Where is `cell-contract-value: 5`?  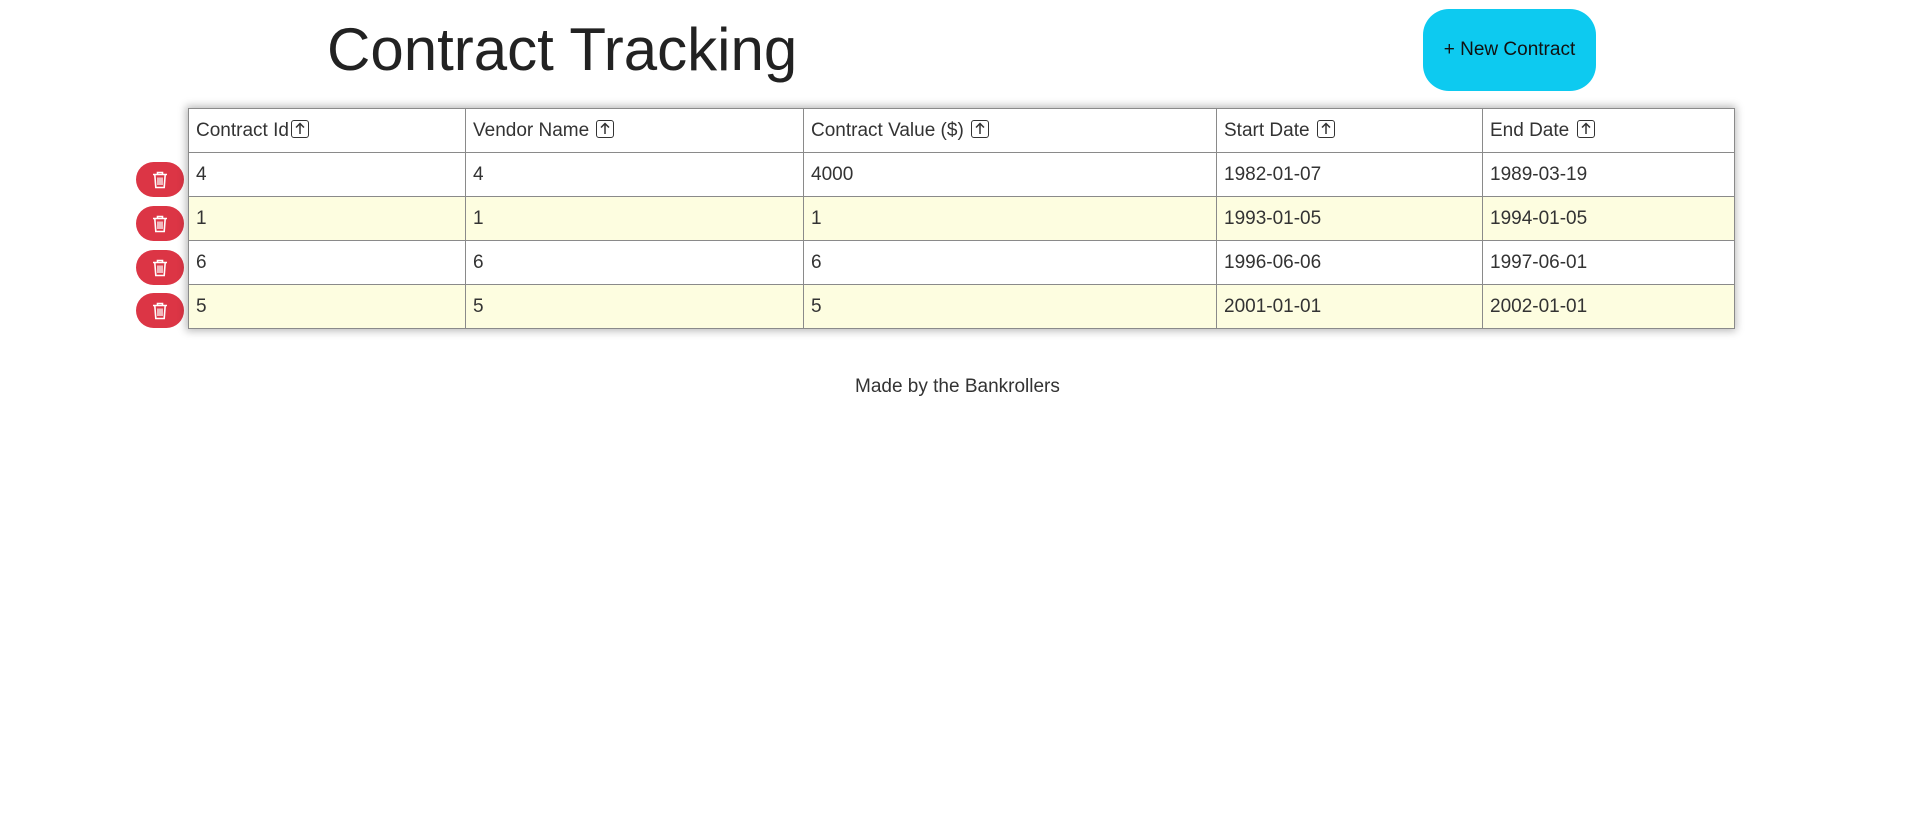 cell-contract-value: 5 is located at coordinates (1010, 306).